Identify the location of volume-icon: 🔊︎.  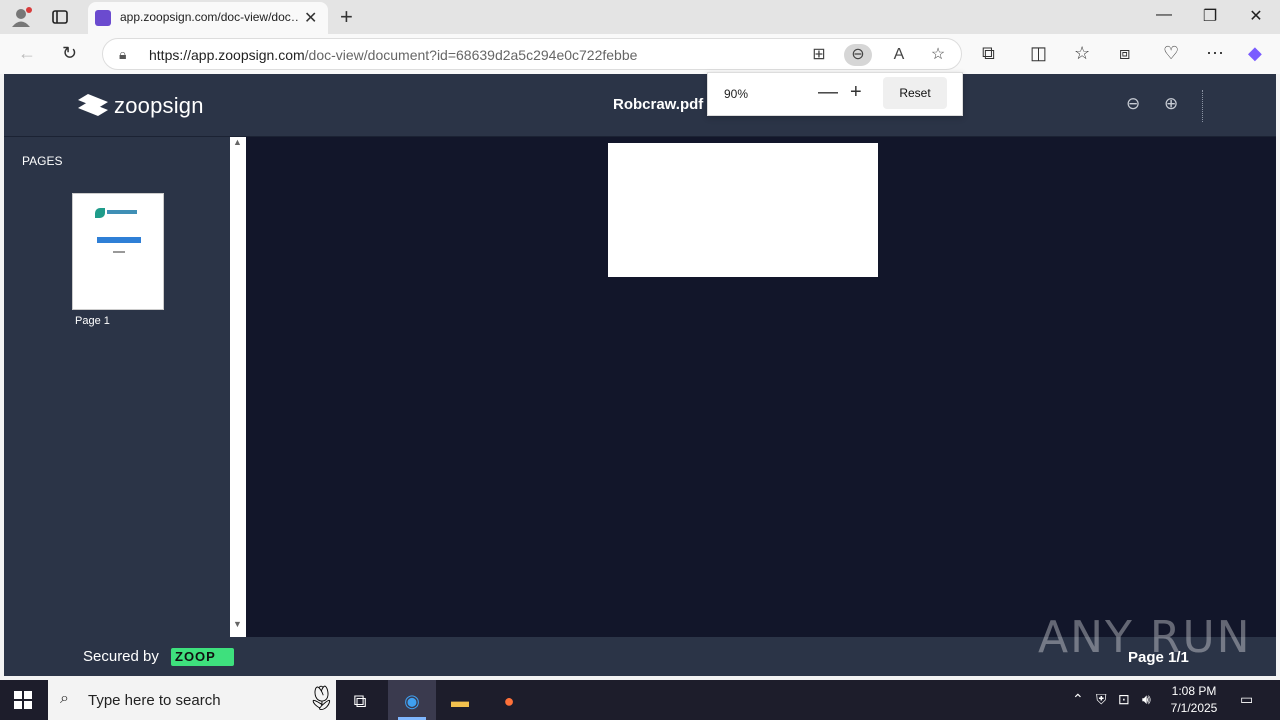
(1146, 699).